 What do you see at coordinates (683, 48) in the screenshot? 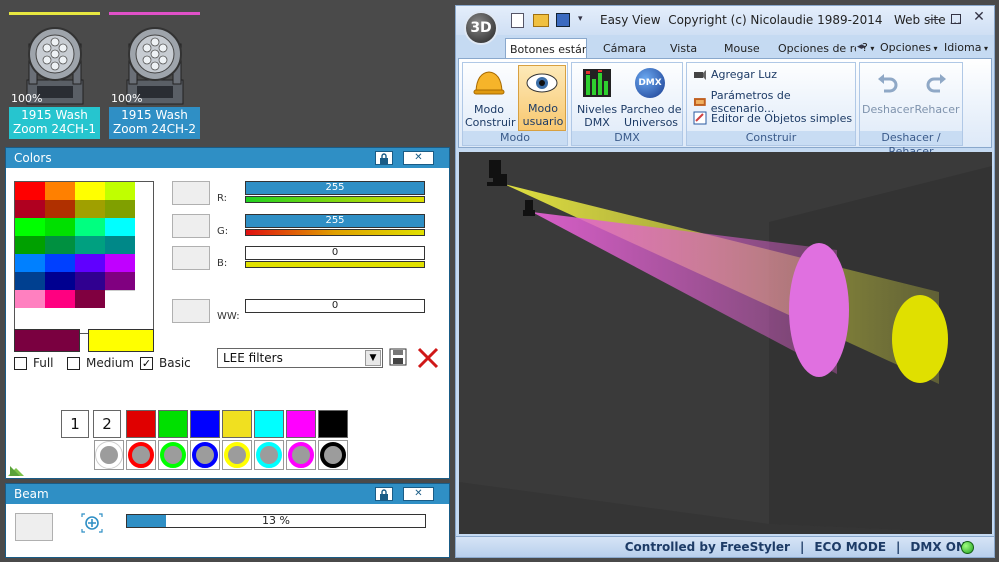
I see `tab-vista: Vista` at bounding box center [683, 48].